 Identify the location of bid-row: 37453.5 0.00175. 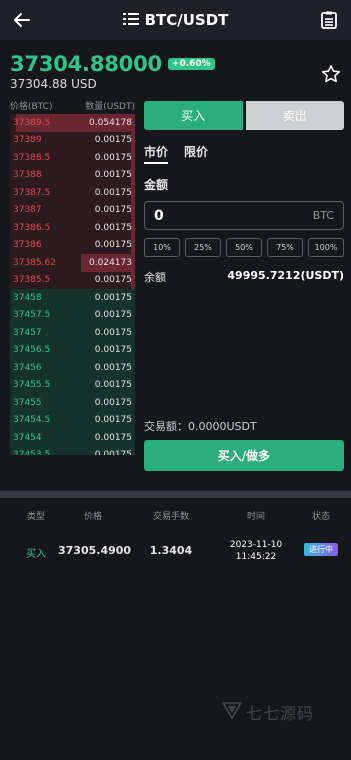
(72, 451).